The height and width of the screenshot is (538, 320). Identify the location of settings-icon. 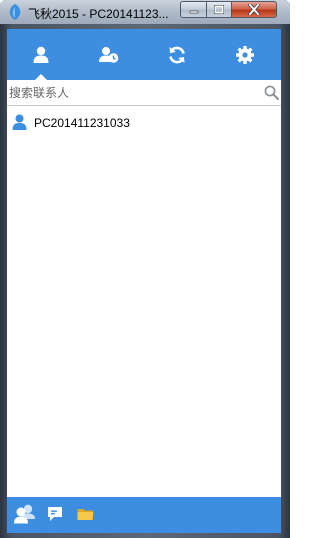
(245, 54).